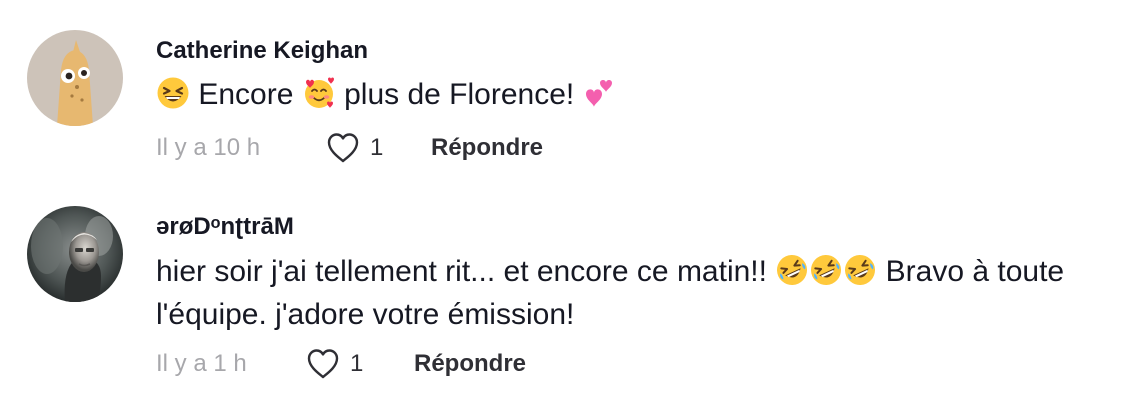 This screenshot has width=1128, height=400. What do you see at coordinates (201, 363) in the screenshot?
I see `timestamp: Il y a 1 h` at bounding box center [201, 363].